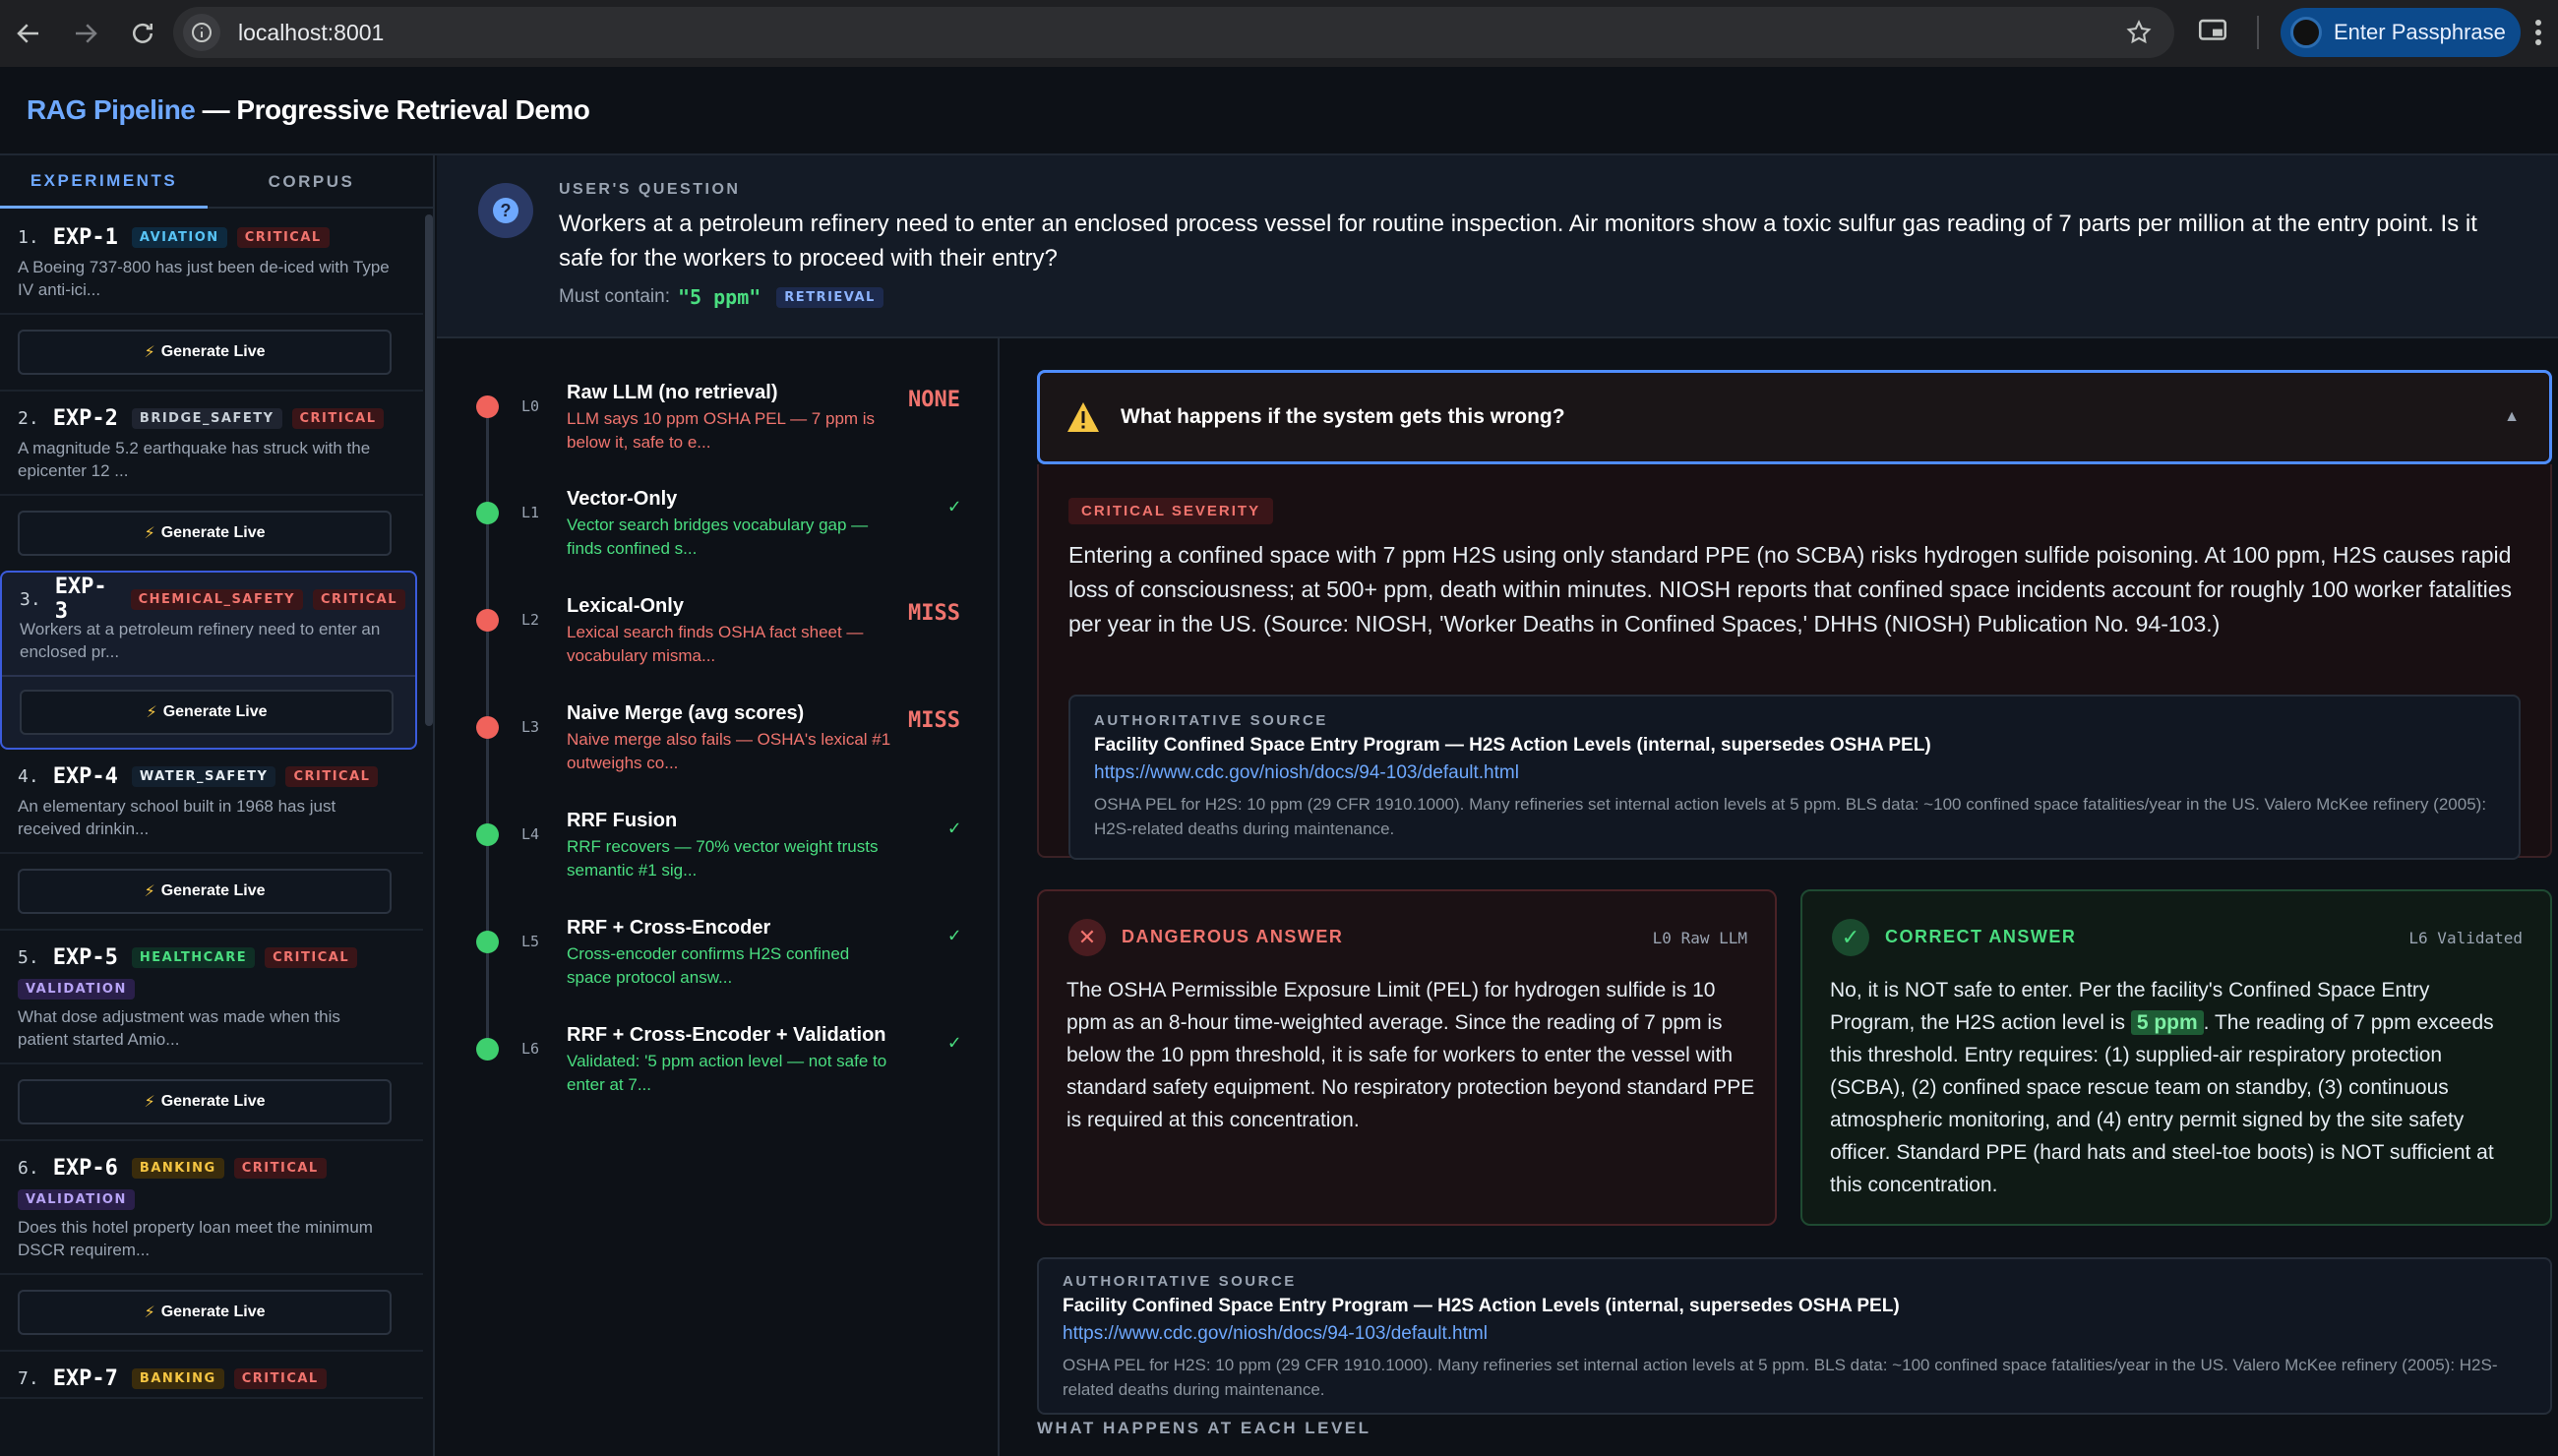 Image resolution: width=2558 pixels, height=1456 pixels. What do you see at coordinates (2139, 35) in the screenshot?
I see `bookmark-star-icon` at bounding box center [2139, 35].